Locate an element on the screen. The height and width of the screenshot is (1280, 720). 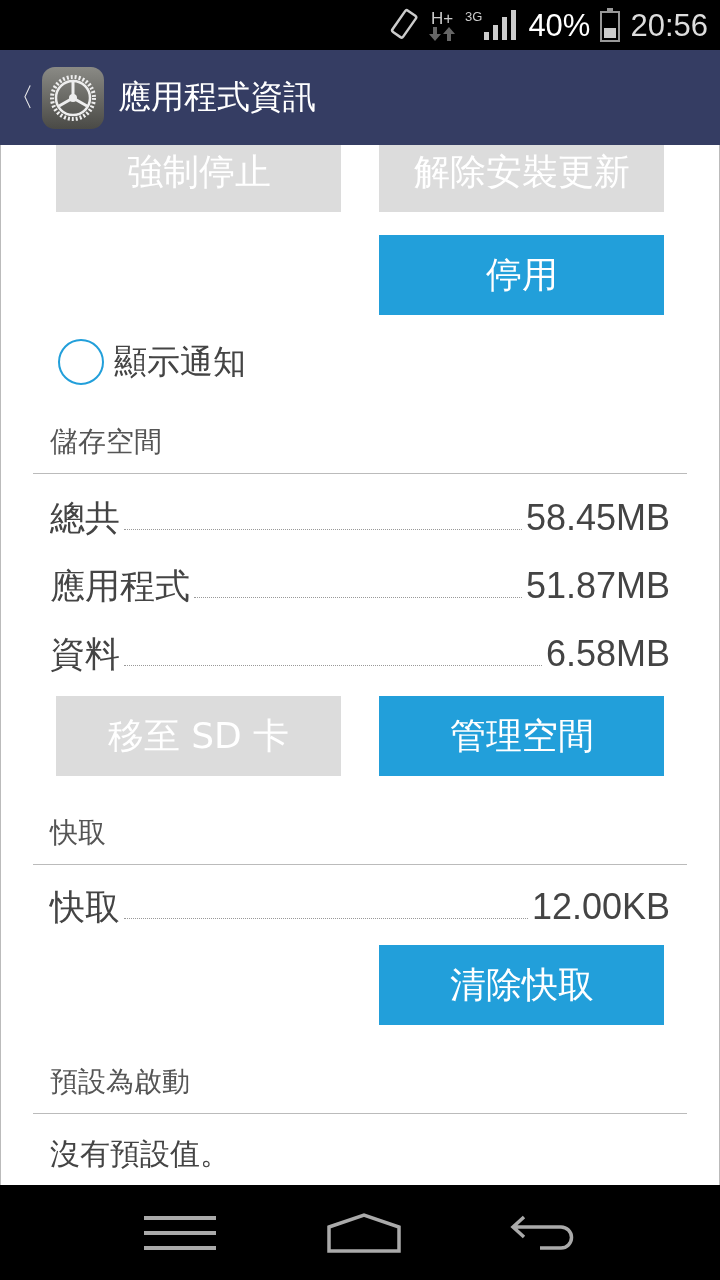
row-value: 12.00KB is located at coordinates (600, 907).